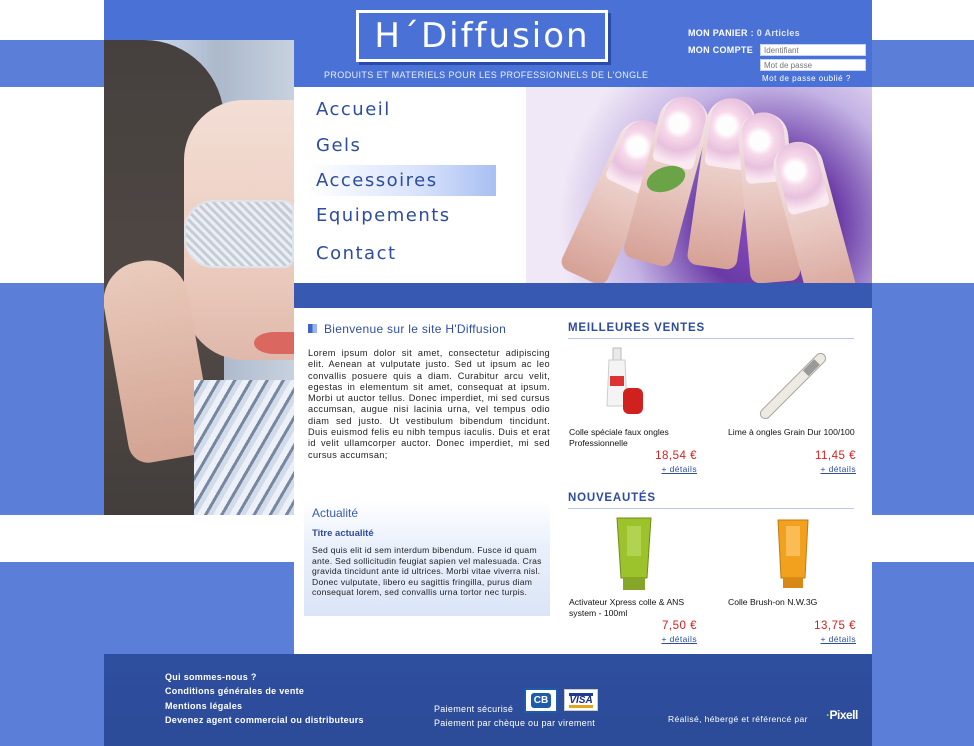 The width and height of the screenshot is (974, 746). What do you see at coordinates (720, 50) in the screenshot?
I see `account-label: MON COMPTE` at bounding box center [720, 50].